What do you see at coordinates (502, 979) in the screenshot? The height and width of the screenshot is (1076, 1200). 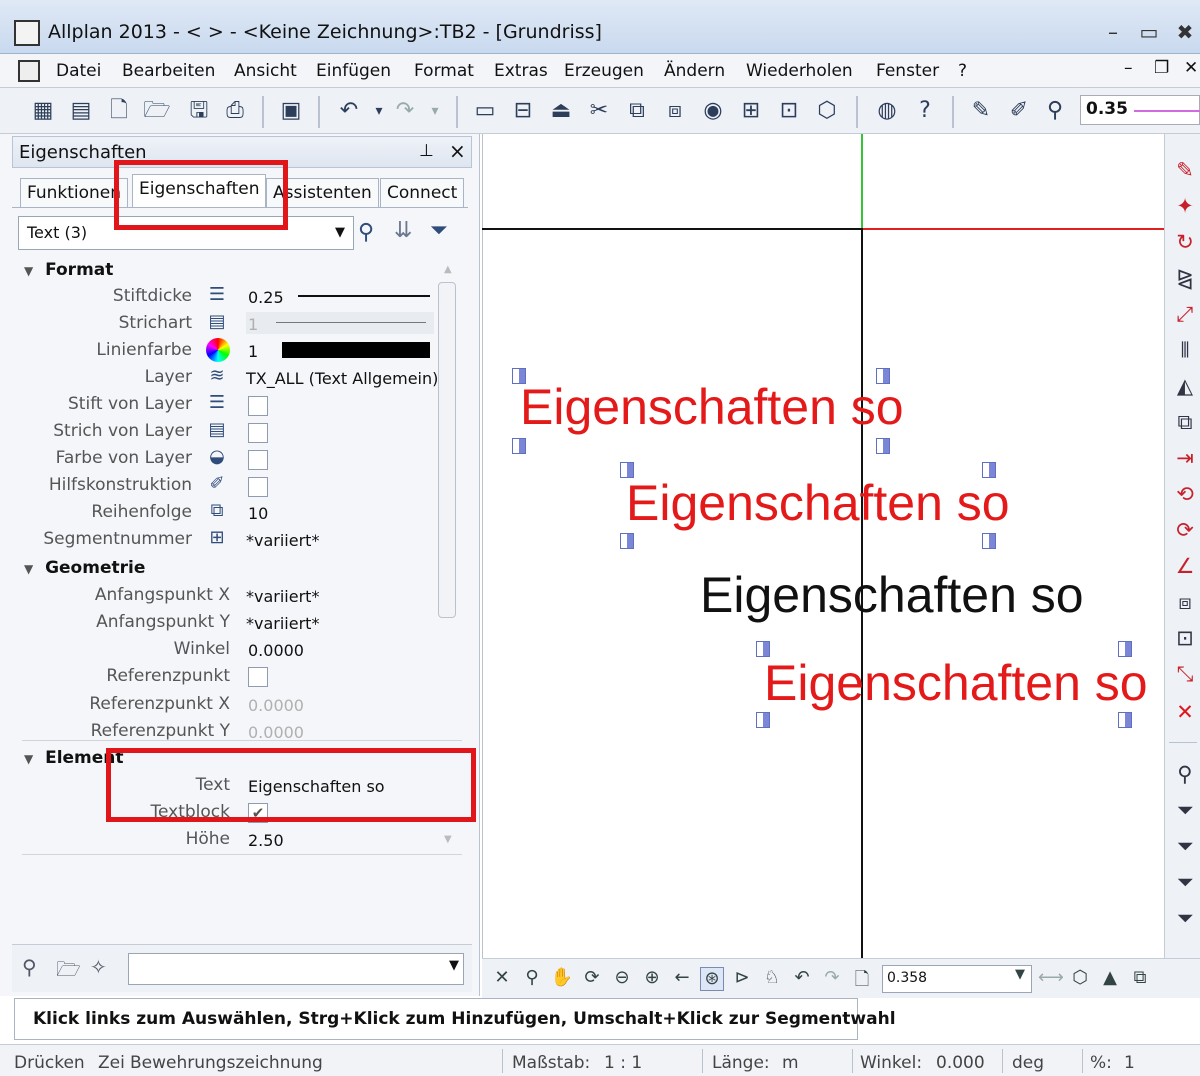 I see `fit-view-icon: ✕` at bounding box center [502, 979].